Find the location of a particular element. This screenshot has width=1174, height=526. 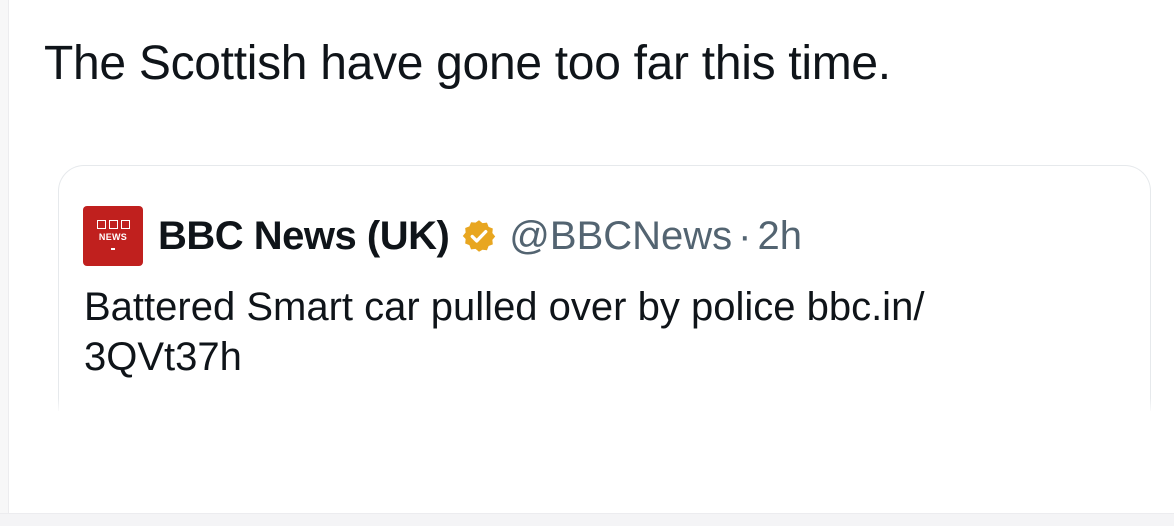

quoted-tweet-header: BBC News (UK) @BBCNews · 2h is located at coordinates (480, 236).